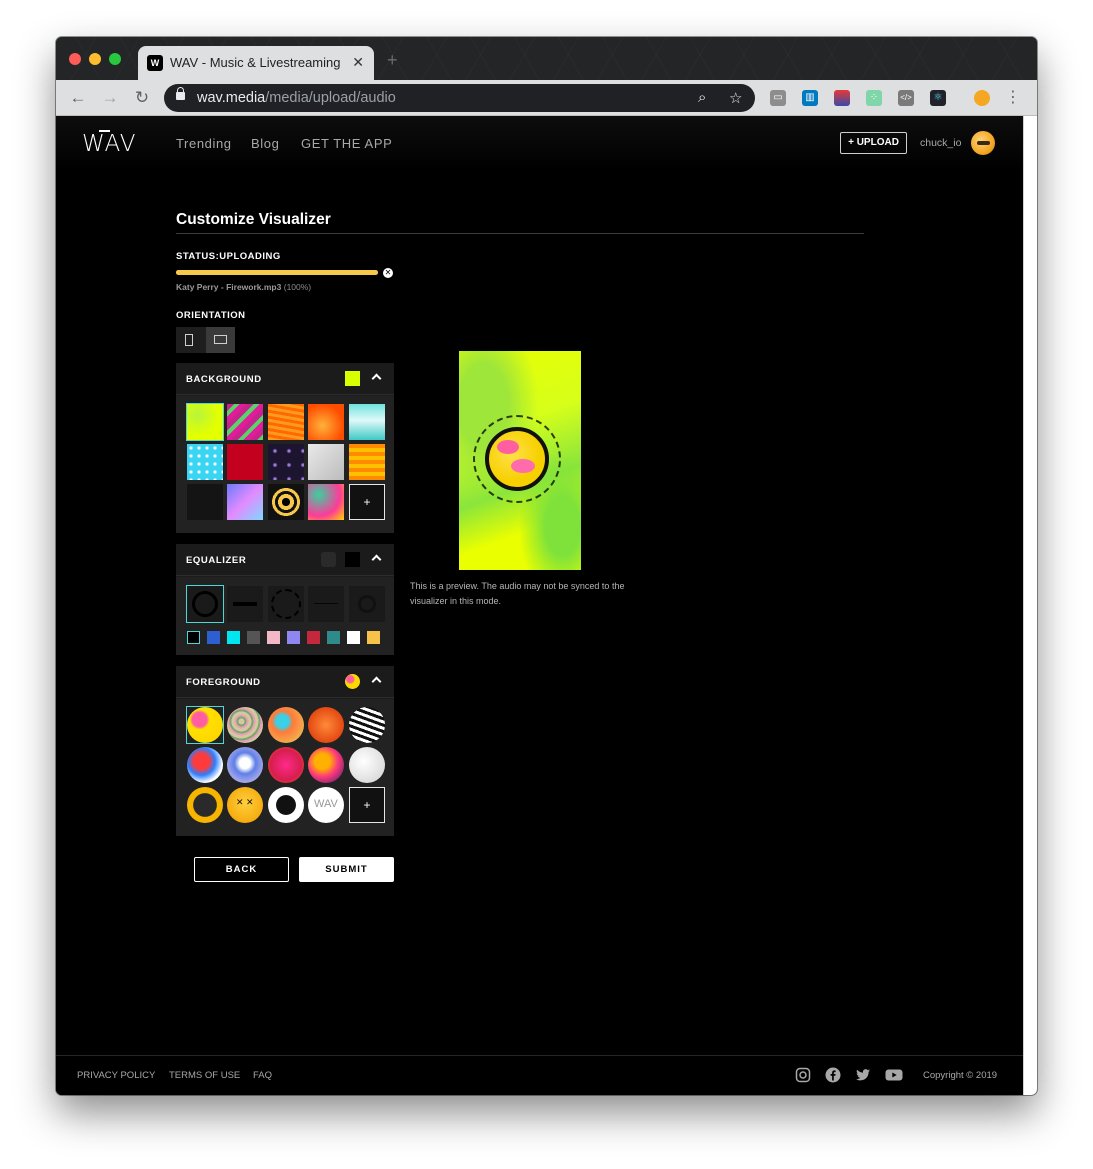  I want to click on equalizer-color-blue, so click(213, 637).